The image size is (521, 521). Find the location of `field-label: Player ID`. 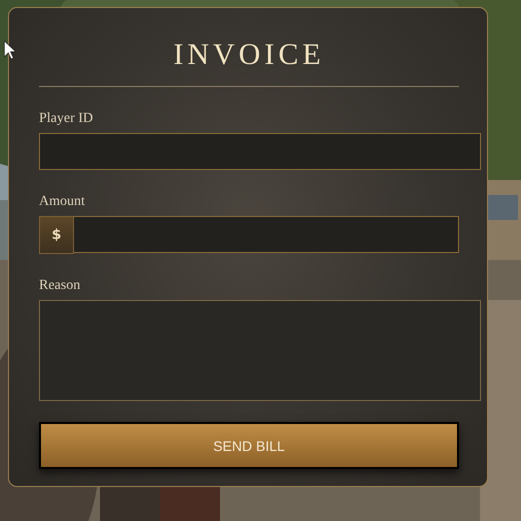

field-label: Player ID is located at coordinates (66, 119).